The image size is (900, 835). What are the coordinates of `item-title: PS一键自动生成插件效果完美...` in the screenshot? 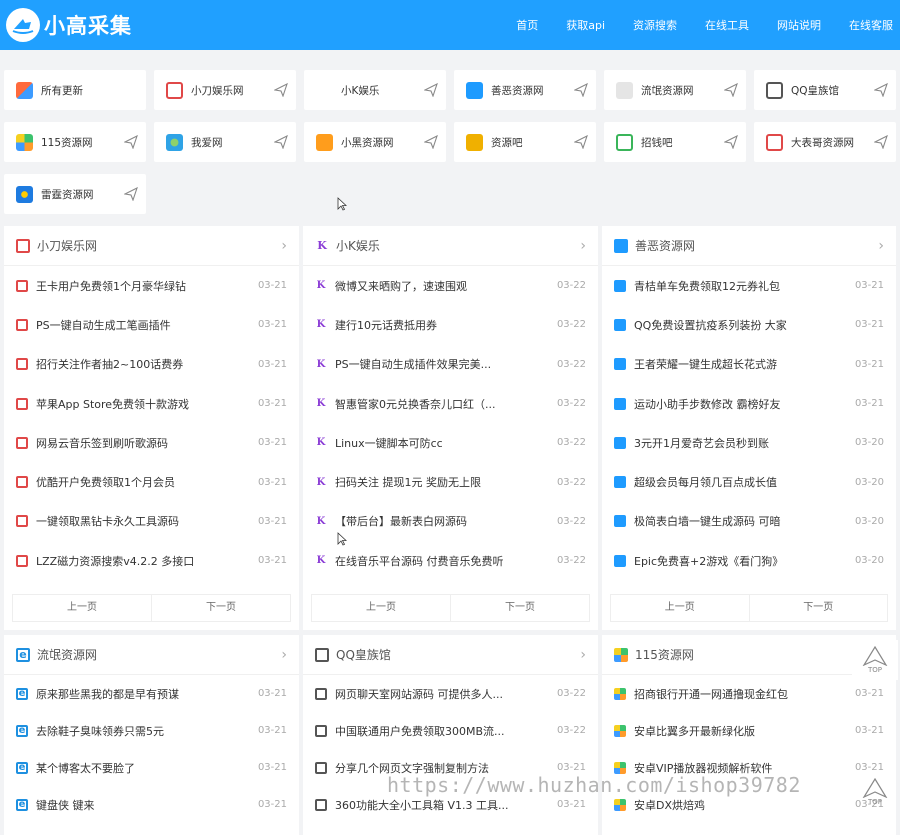 It's located at (442, 364).